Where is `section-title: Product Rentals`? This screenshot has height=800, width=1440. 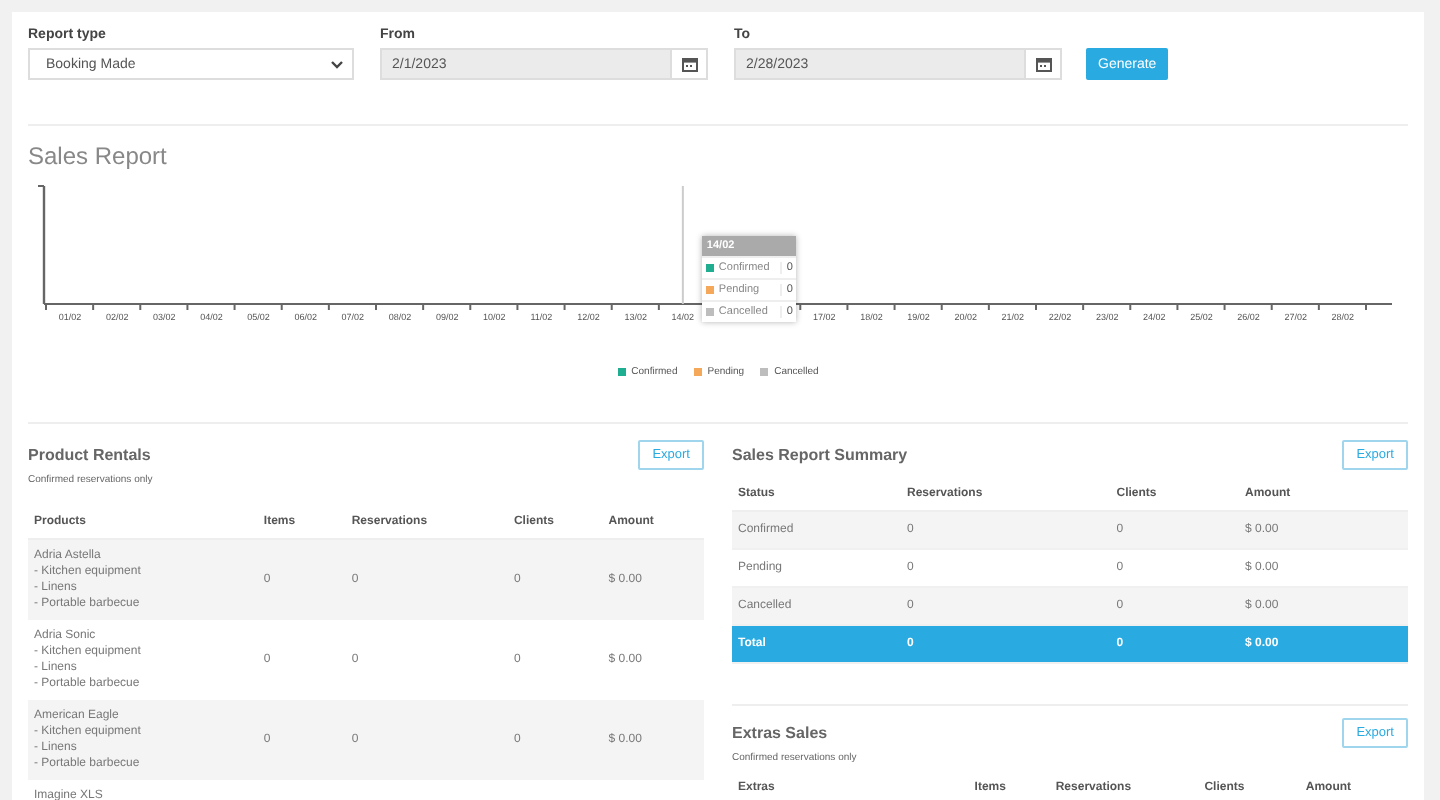 section-title: Product Rentals is located at coordinates (90, 455).